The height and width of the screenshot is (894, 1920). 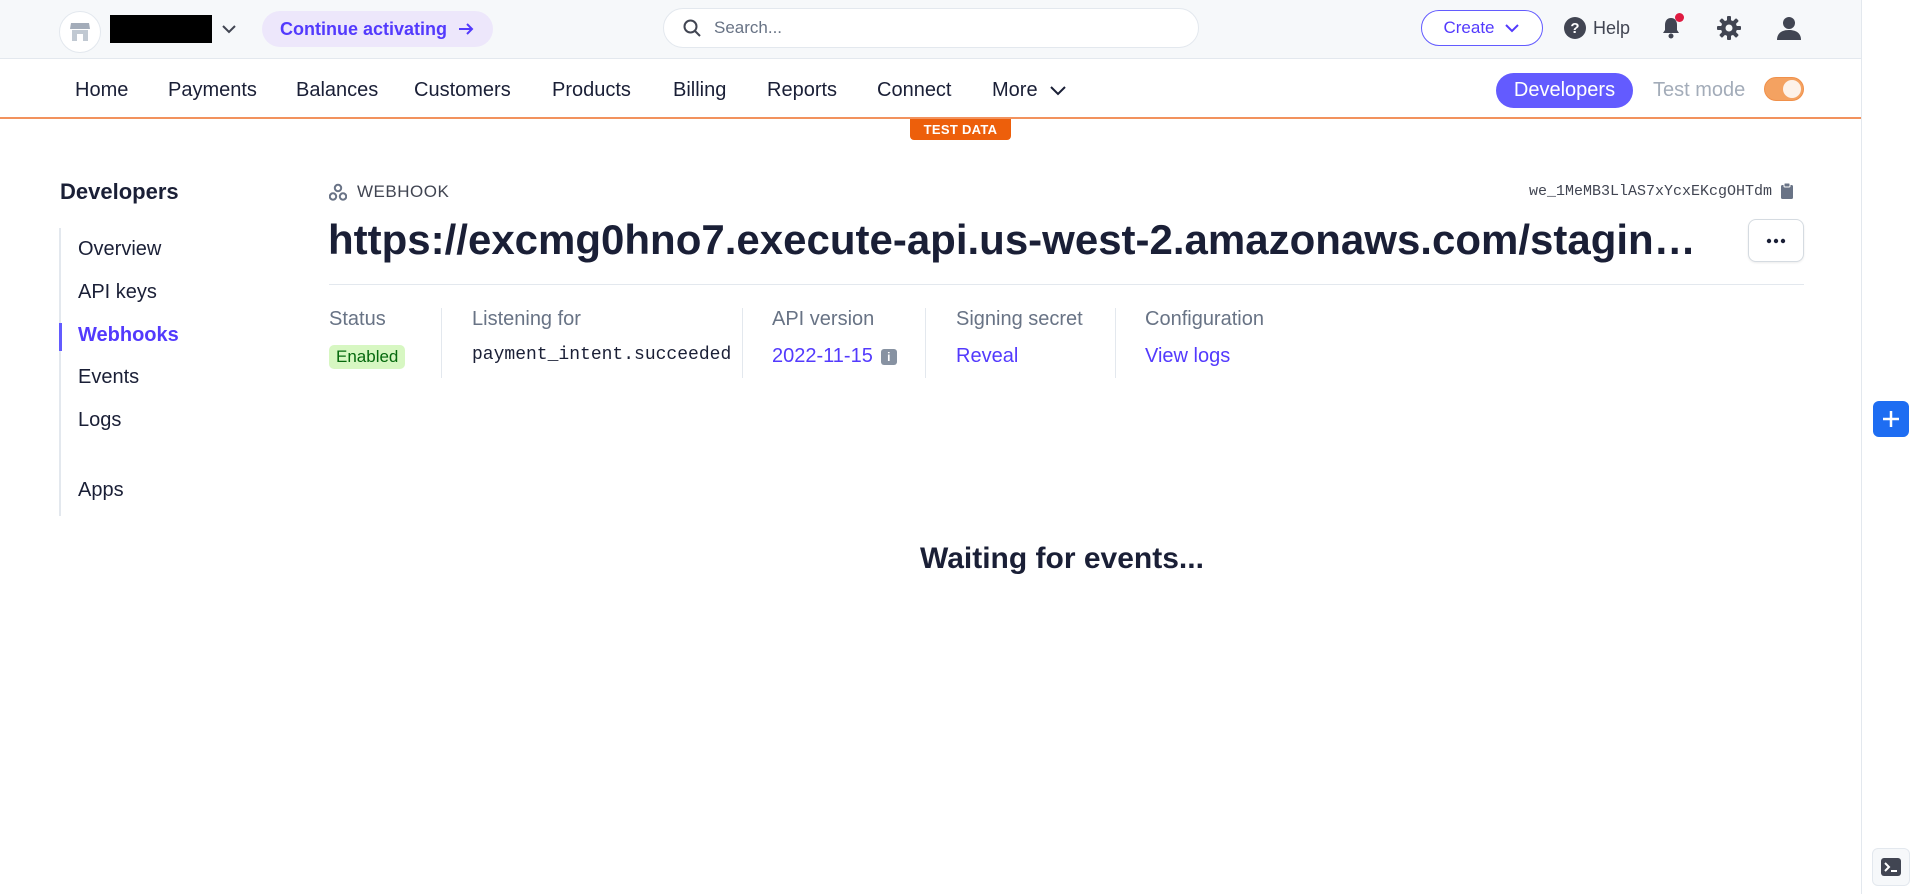 What do you see at coordinates (60, 337) in the screenshot?
I see `sidebar-active-indicator` at bounding box center [60, 337].